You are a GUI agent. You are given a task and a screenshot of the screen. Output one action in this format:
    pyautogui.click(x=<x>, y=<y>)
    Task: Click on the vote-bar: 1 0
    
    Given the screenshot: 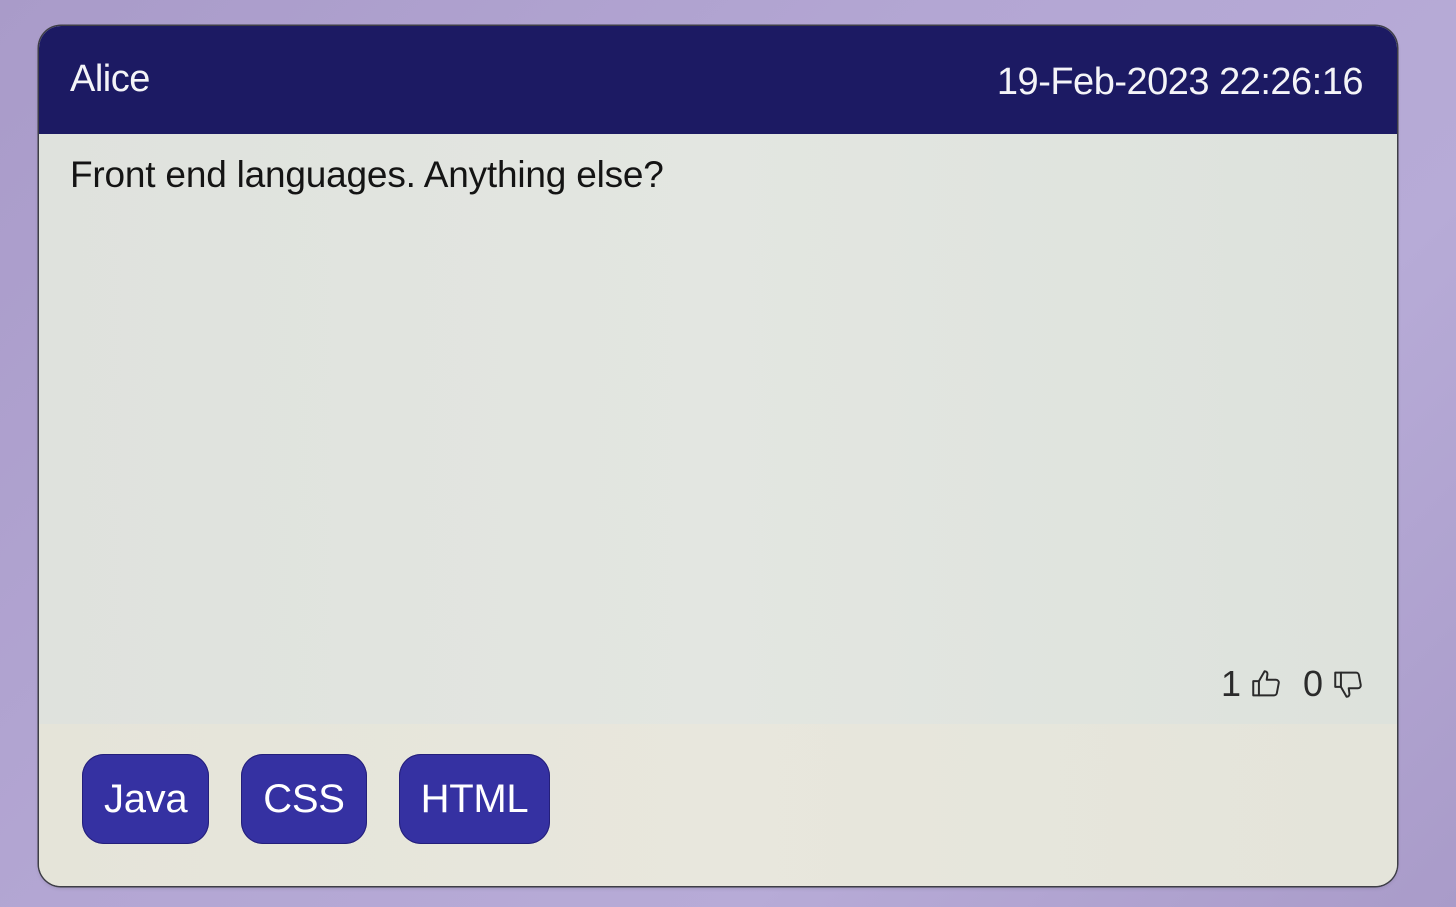 What is the action you would take?
    pyautogui.click(x=1293, y=684)
    